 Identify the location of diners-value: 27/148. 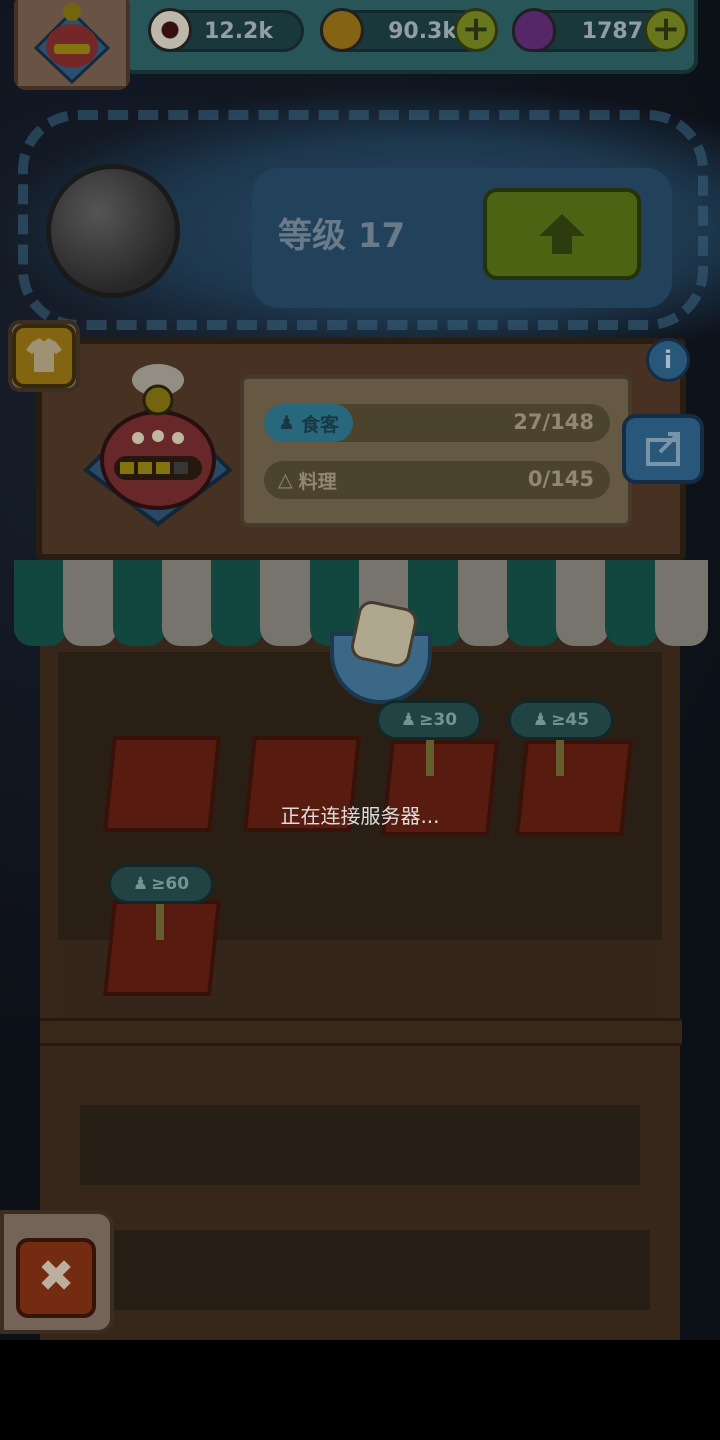
(553, 422).